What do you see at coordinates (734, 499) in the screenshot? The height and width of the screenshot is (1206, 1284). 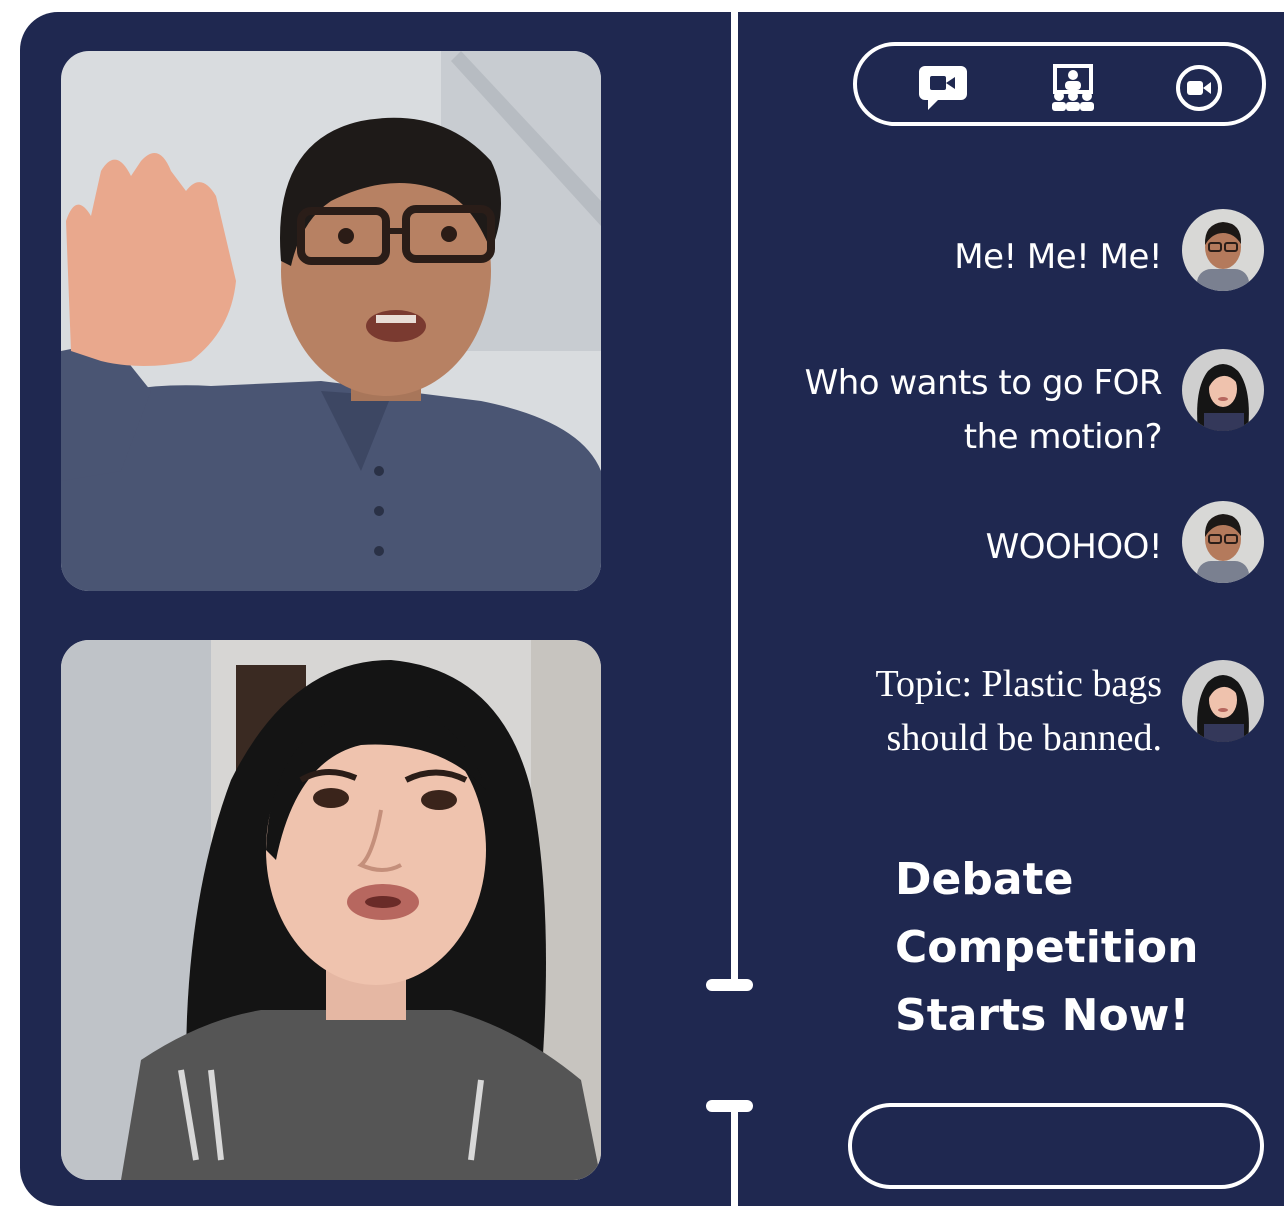 I see `panel-divider` at bounding box center [734, 499].